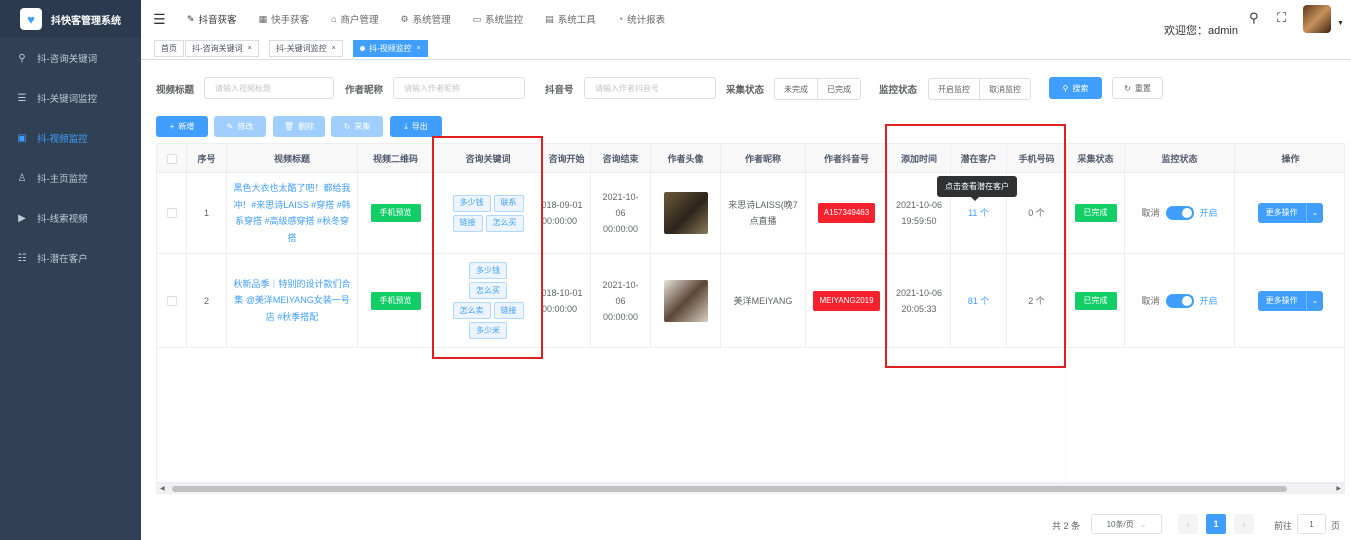 This screenshot has width=1351, height=540. I want to click on scroll-right-icon: ▶, so click(1338, 489).